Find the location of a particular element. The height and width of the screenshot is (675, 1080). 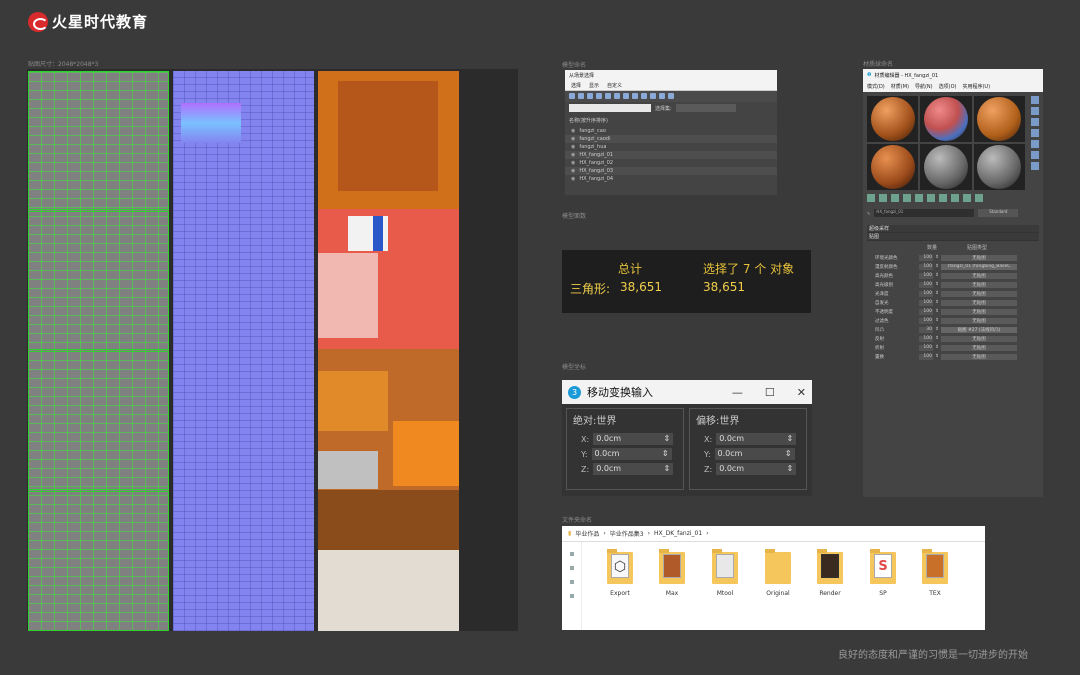

offset-z-spinner: 0.0cm ⇕ is located at coordinates (756, 469).